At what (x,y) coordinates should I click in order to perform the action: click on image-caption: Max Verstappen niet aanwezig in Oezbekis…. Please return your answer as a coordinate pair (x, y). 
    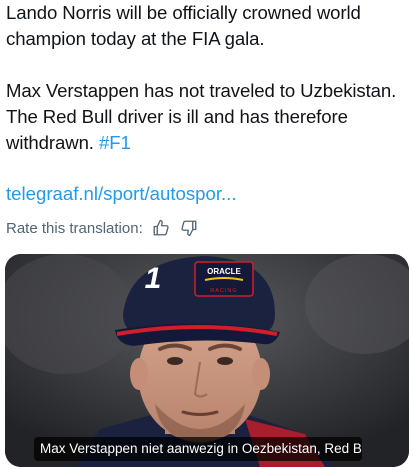
    Looking at the image, I should click on (198, 449).